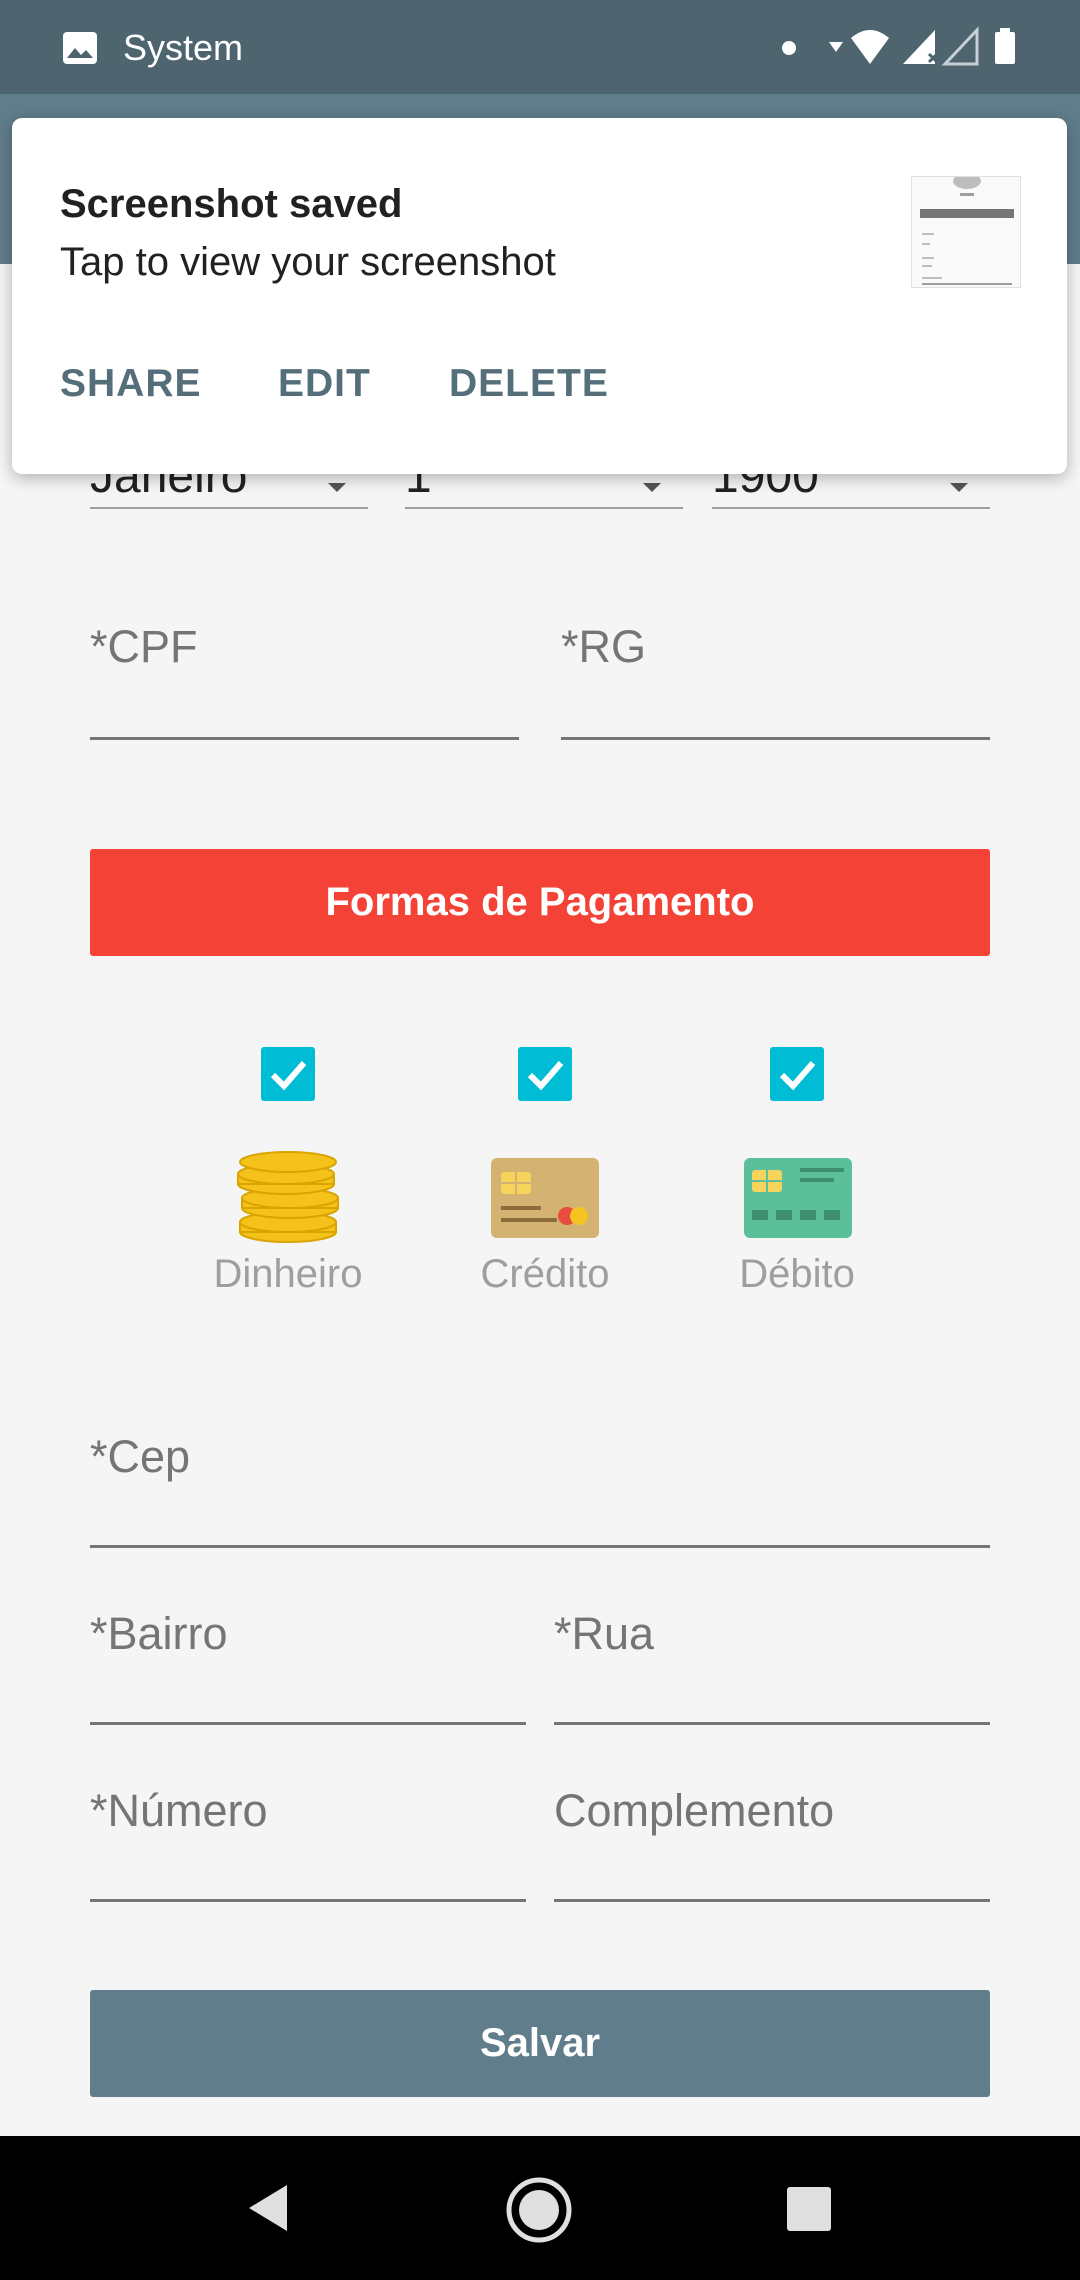 Image resolution: width=1080 pixels, height=2280 pixels. I want to click on numero-label: *Número, so click(179, 1810).